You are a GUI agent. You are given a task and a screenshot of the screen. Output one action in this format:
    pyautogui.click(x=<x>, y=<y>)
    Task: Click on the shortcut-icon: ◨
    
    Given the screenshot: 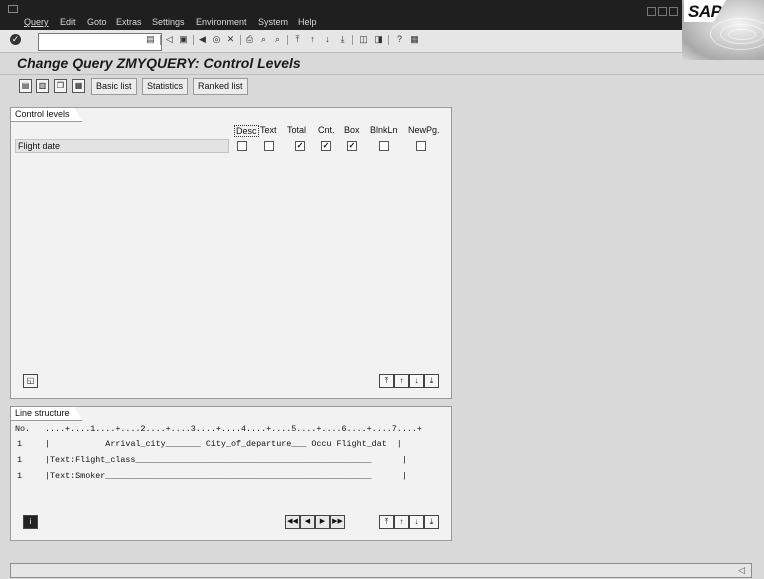 What is the action you would take?
    pyautogui.click(x=378, y=39)
    